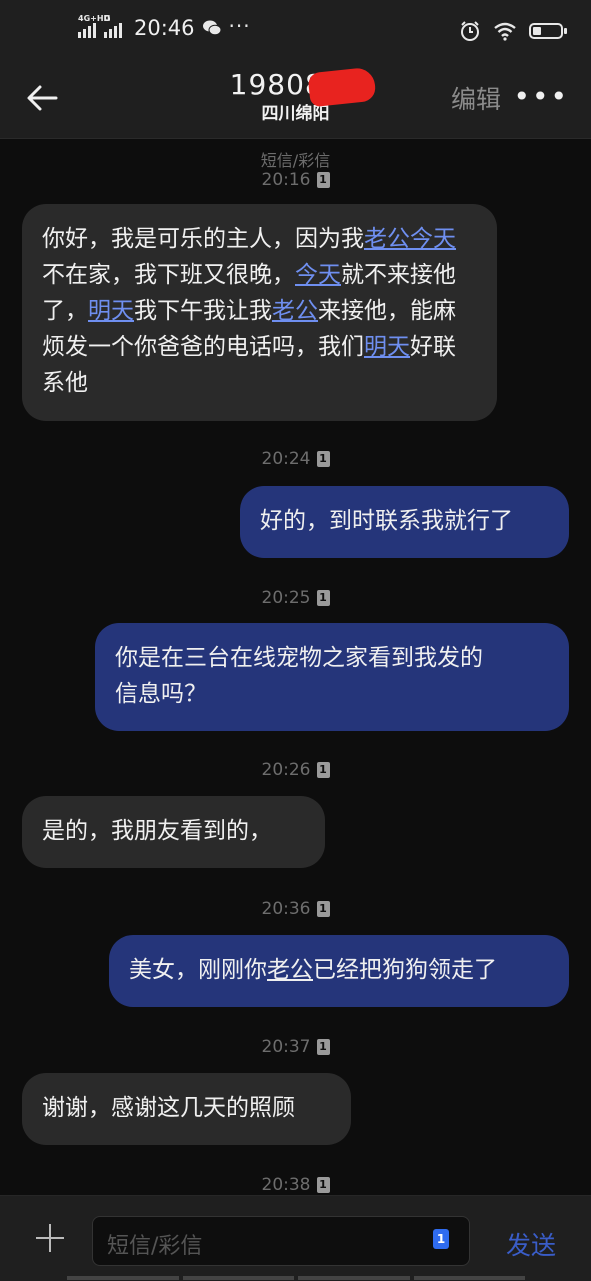  I want to click on outgoing-message: 你是在三台在线宠物之家看到我发的 信息吗？, so click(332, 677).